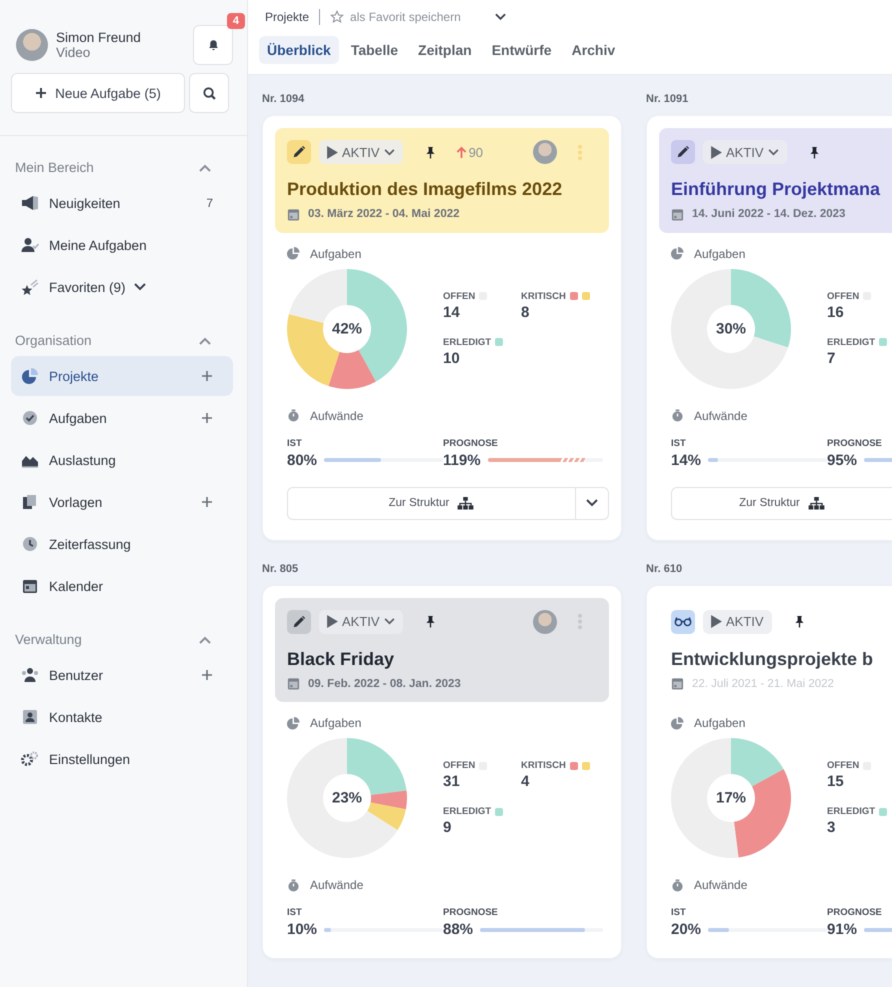  What do you see at coordinates (384, 684) in the screenshot?
I see `date-range: 09. Feb. 2022 - 08. Jan. 2023` at bounding box center [384, 684].